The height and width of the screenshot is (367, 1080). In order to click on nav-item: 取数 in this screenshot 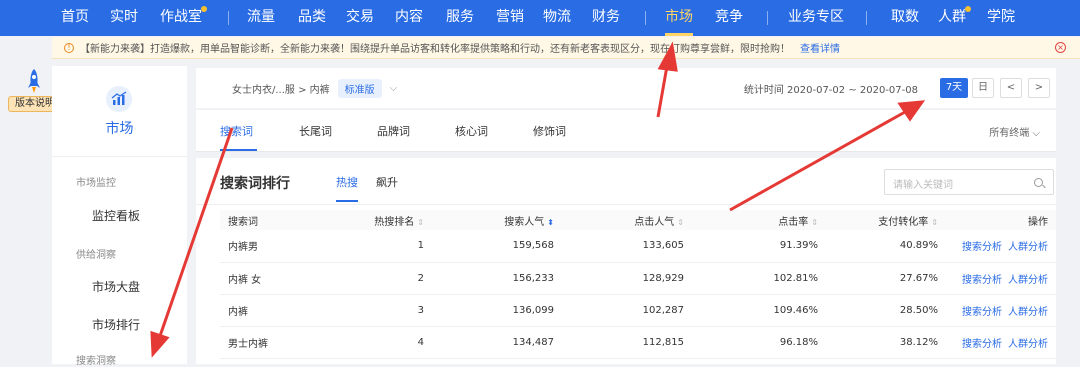, I will do `click(905, 18)`.